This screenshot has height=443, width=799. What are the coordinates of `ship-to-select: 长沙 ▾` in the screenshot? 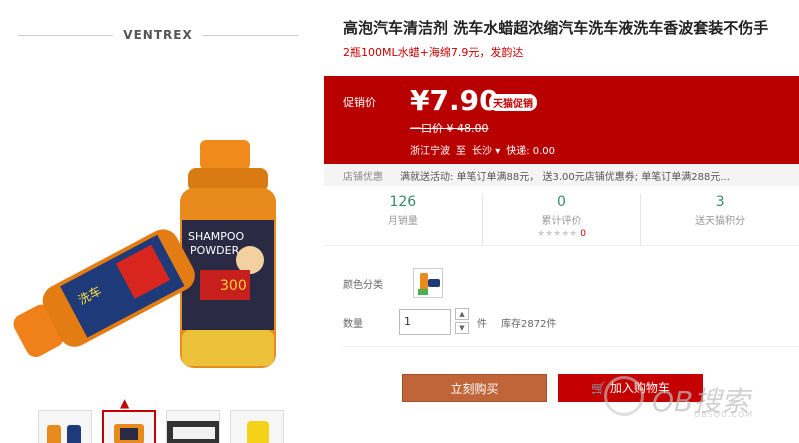 It's located at (486, 149).